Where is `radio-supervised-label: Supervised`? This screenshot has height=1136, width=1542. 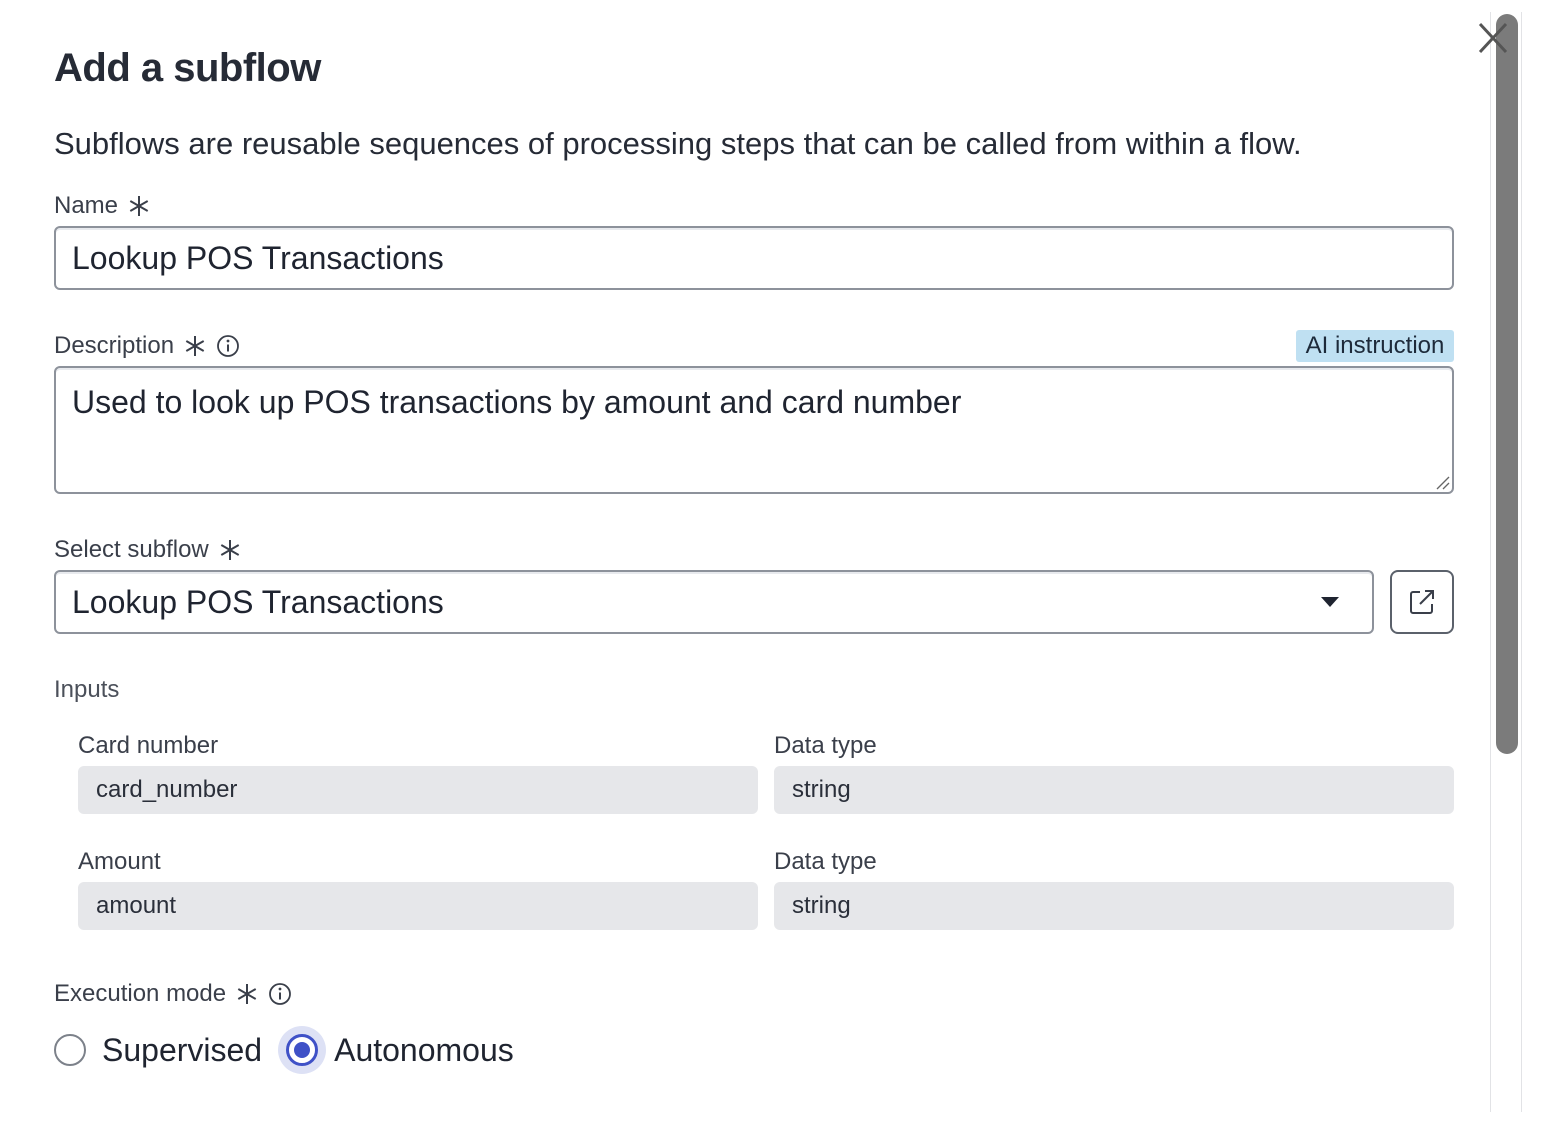 radio-supervised-label: Supervised is located at coordinates (182, 1049).